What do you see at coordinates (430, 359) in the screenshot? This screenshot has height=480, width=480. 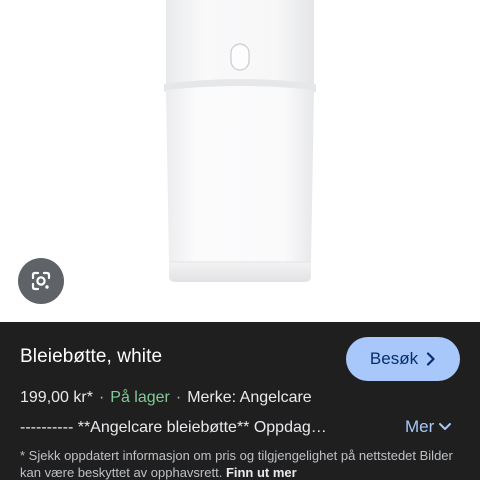 I see `chevron-right-icon` at bounding box center [430, 359].